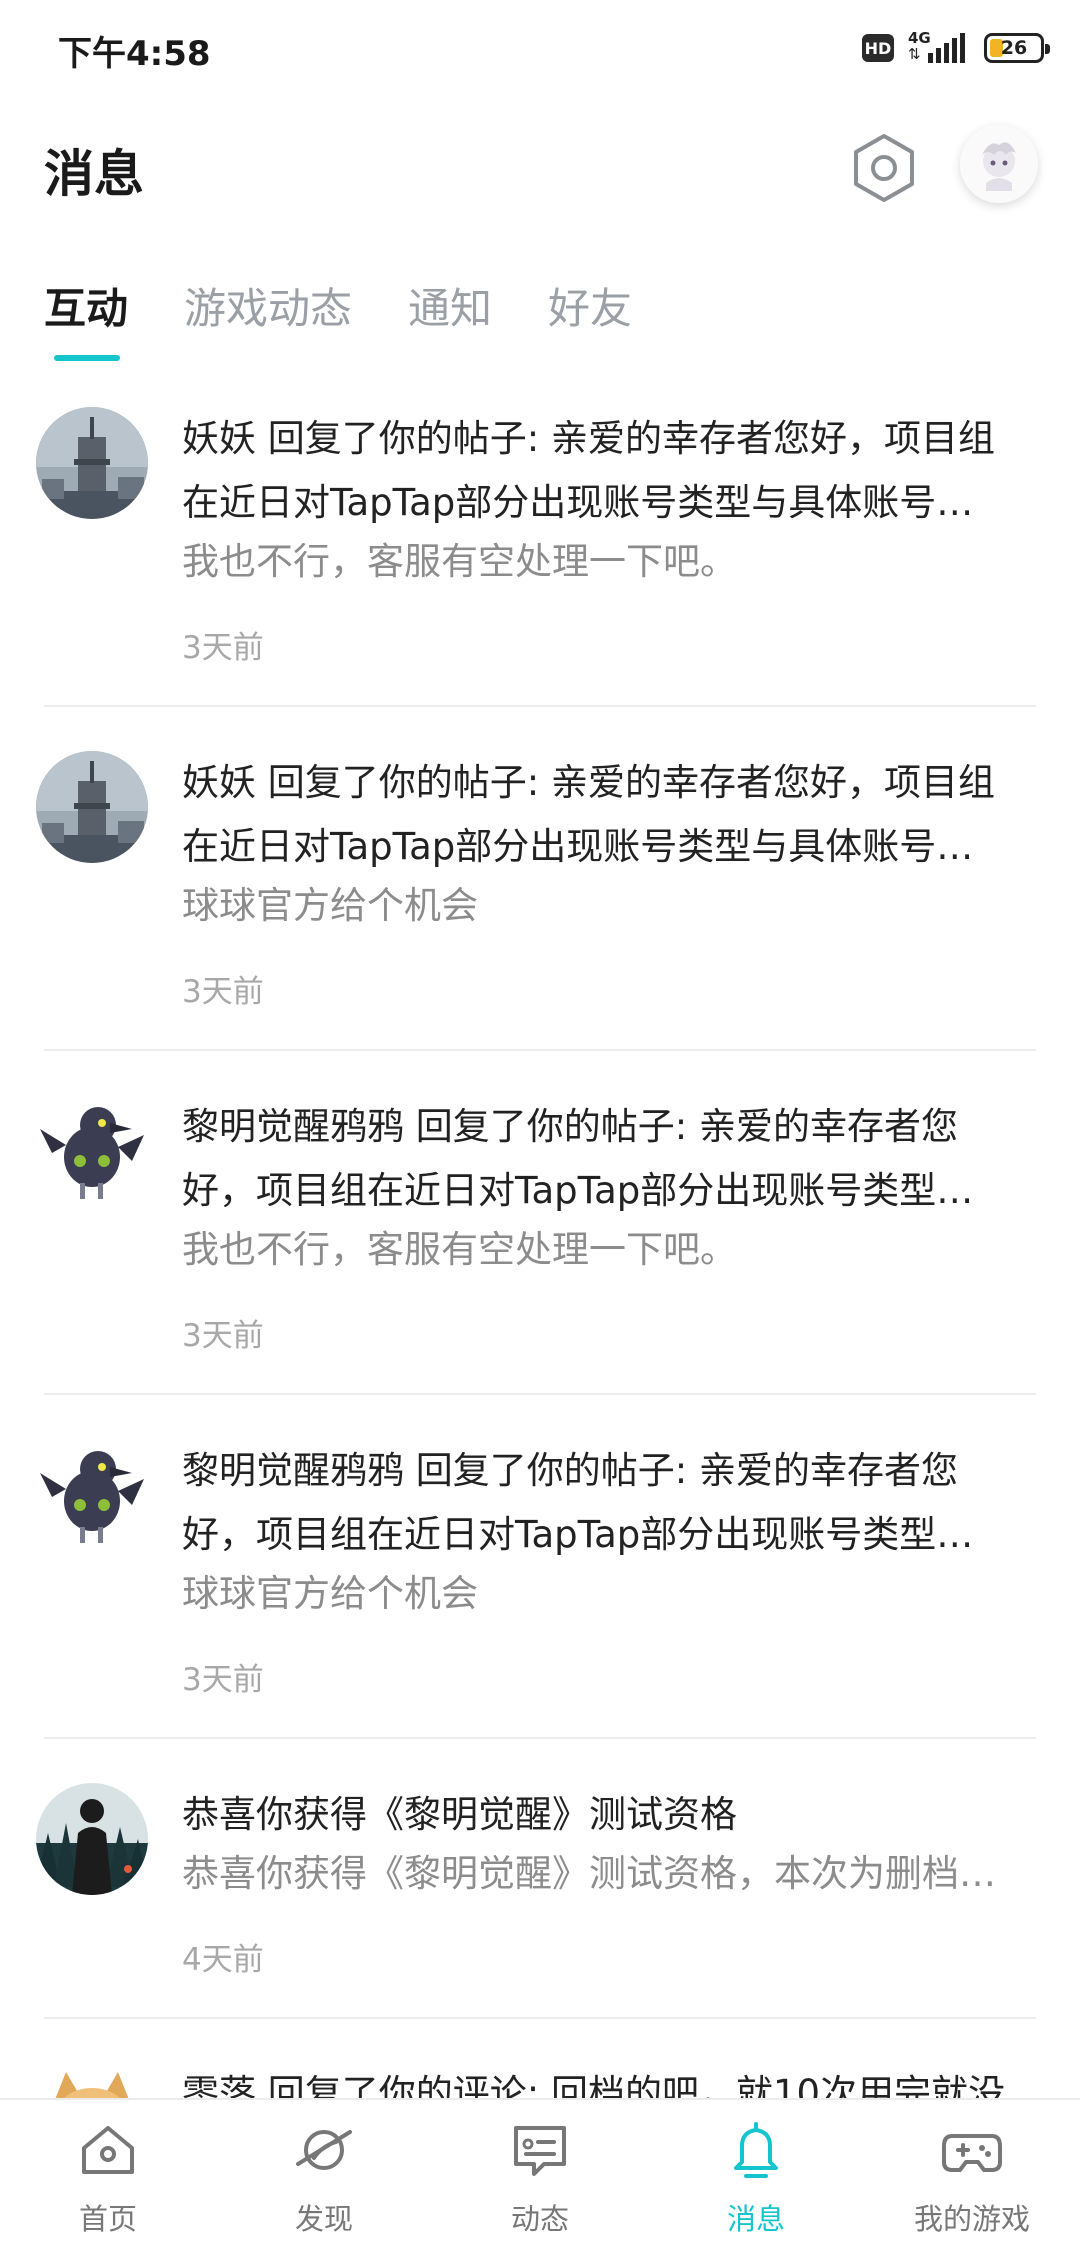 The height and width of the screenshot is (2250, 1080). Describe the element at coordinates (324, 2175) in the screenshot. I see `nav-discover: 发现` at that location.